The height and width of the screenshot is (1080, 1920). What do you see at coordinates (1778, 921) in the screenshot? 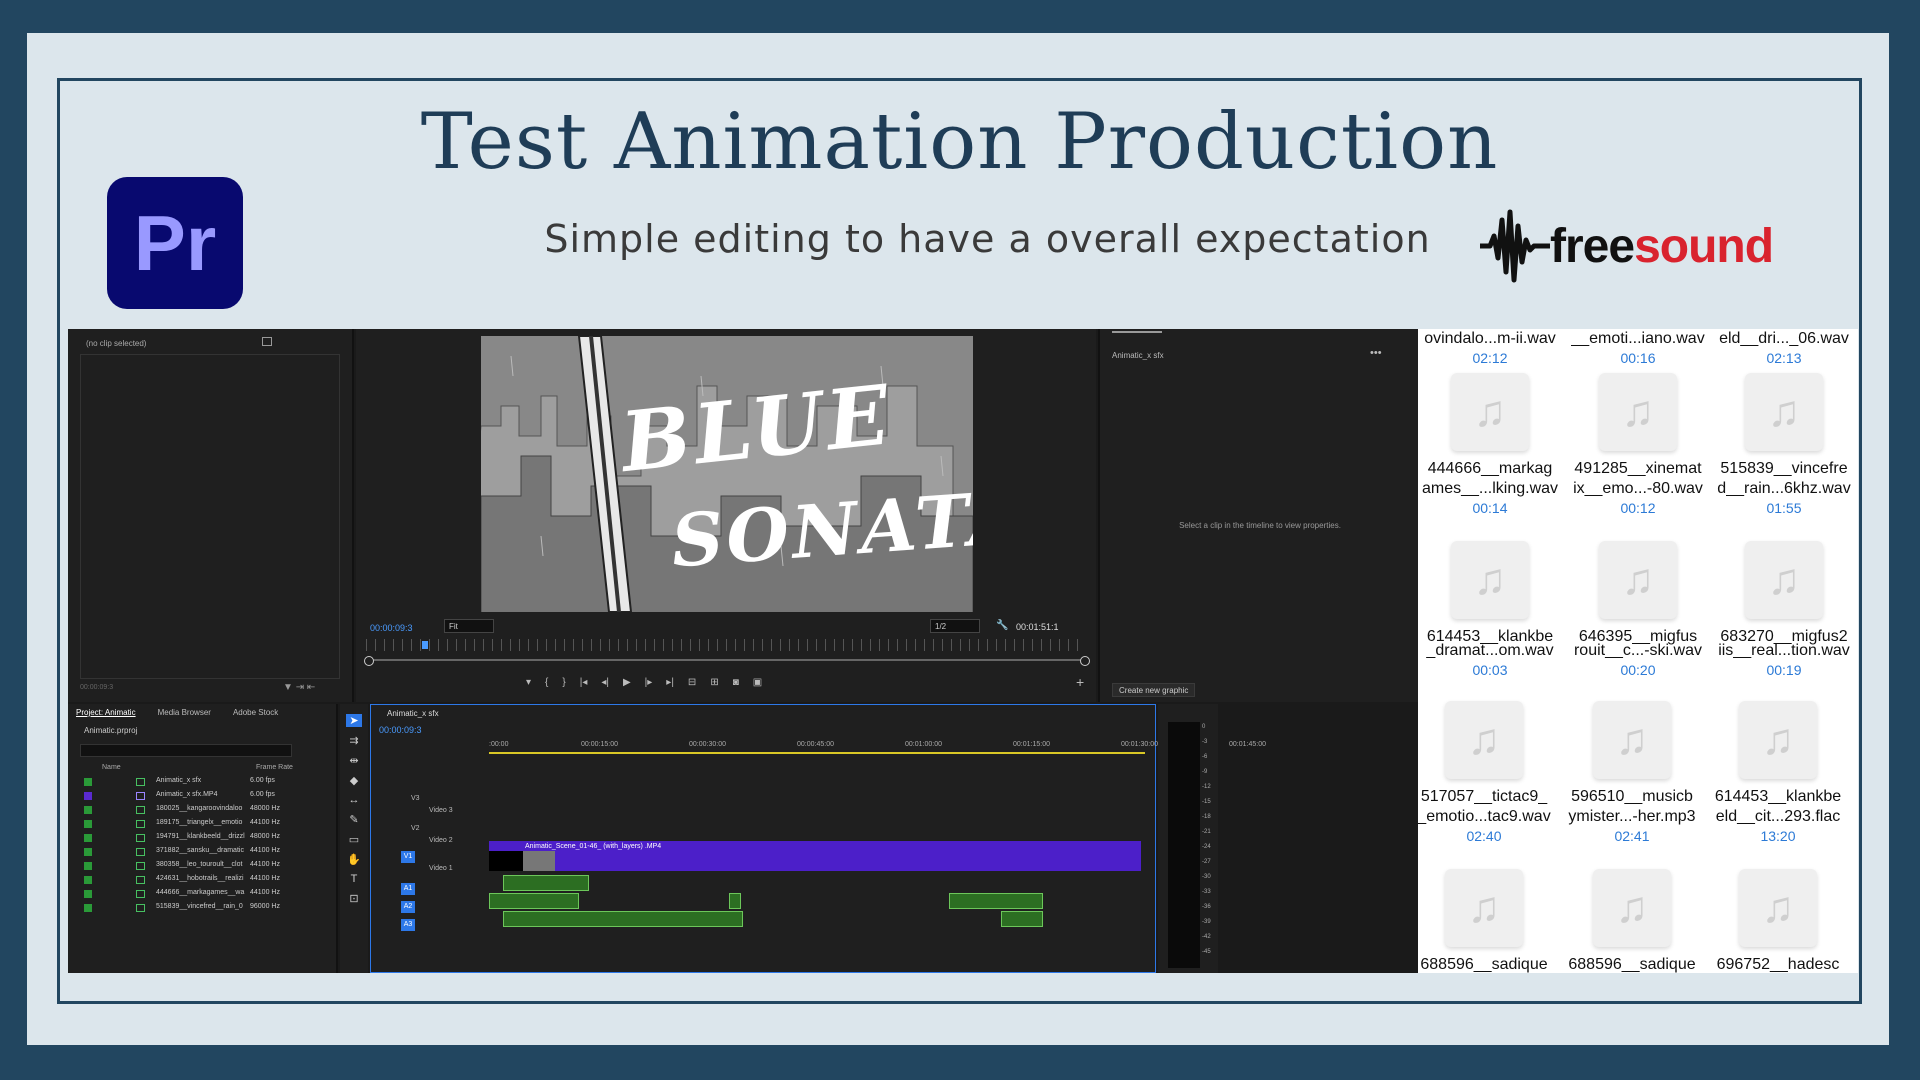
I see `file-item: ♫ 696752__hadesc` at bounding box center [1778, 921].